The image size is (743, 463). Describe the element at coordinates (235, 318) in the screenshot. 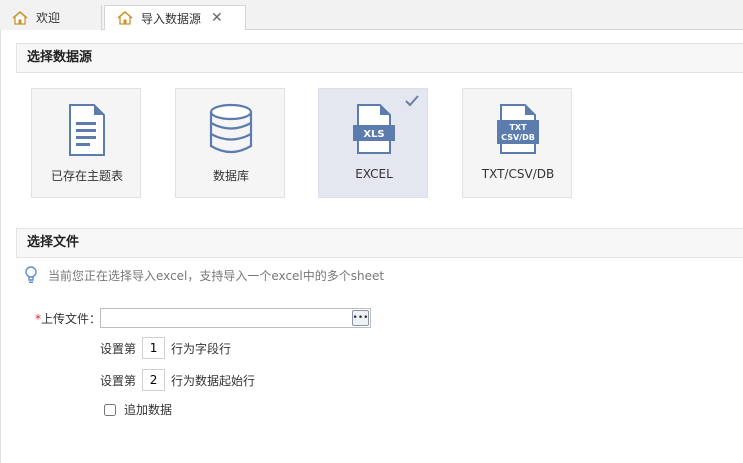

I see `upload-file-input` at that location.